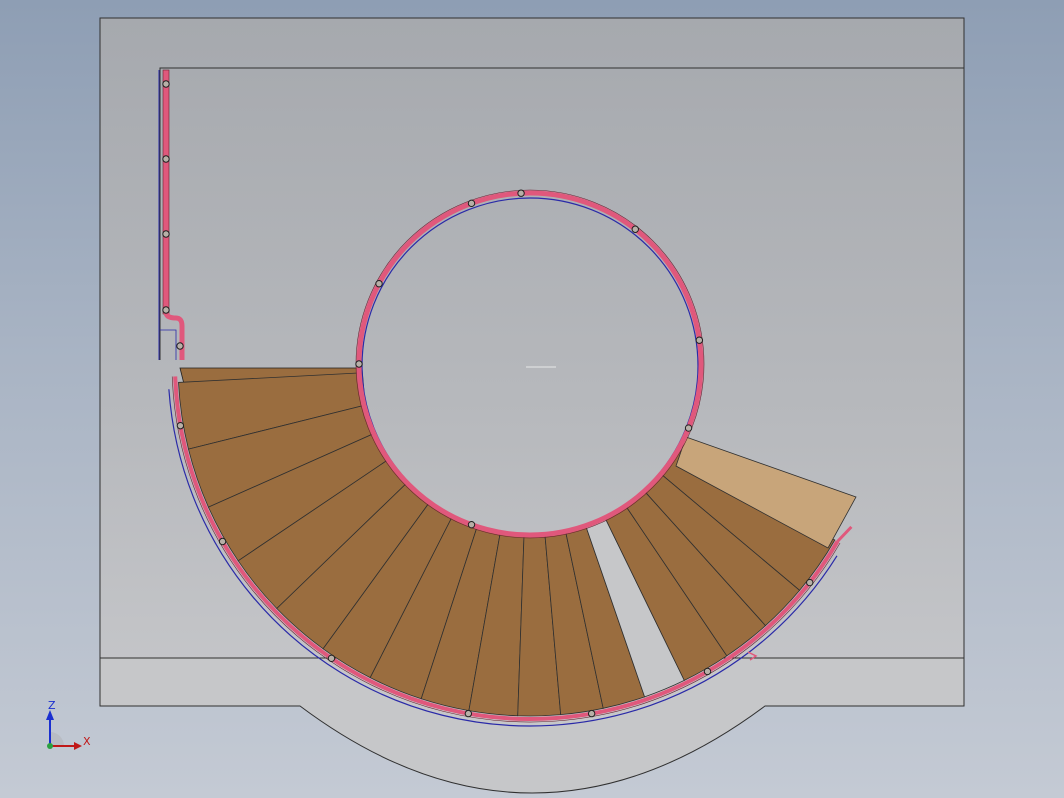  Describe the element at coordinates (78, 746) in the screenshot. I see `x-axis-arrowhead` at that location.